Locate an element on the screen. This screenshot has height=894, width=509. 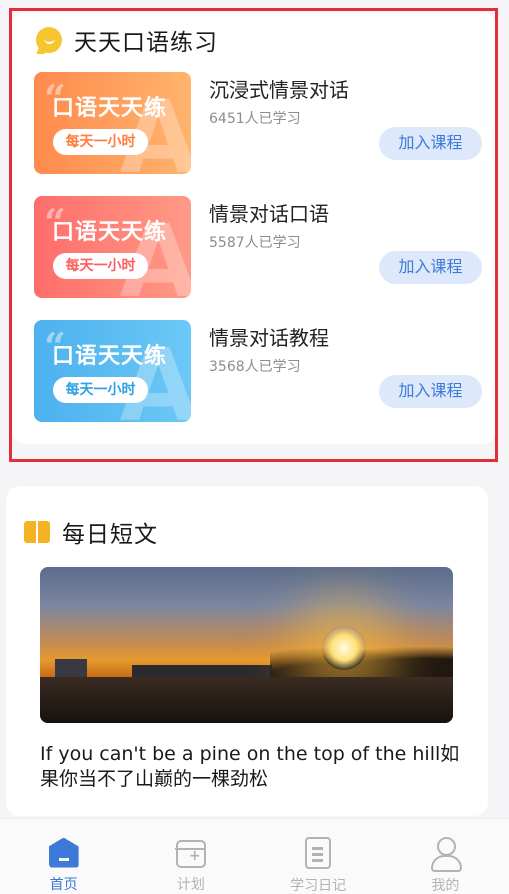
learner-count: 3568人已学习 is located at coordinates (255, 367).